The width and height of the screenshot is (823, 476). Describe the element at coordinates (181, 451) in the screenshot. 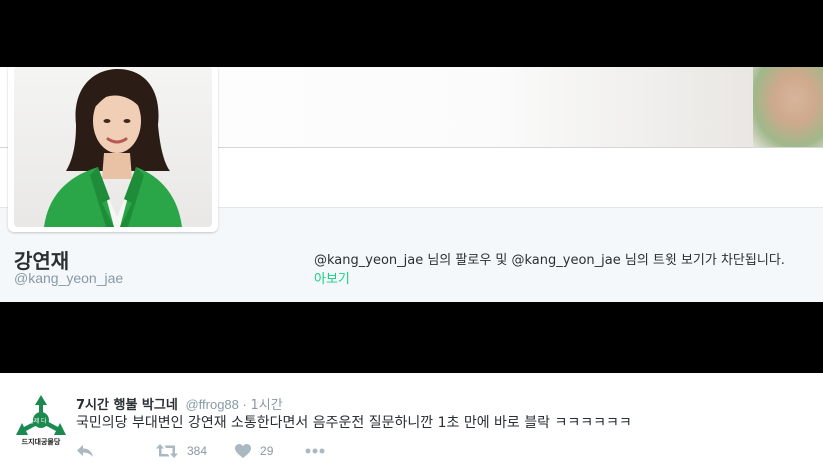

I see `retweet-button: 384` at that location.